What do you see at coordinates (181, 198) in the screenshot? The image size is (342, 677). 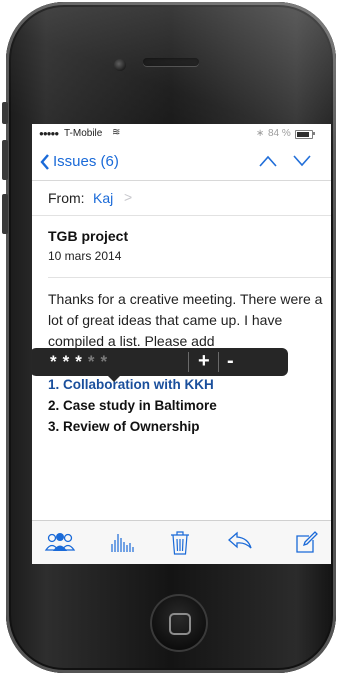 I see `from-row: From: Kaj >` at bounding box center [181, 198].